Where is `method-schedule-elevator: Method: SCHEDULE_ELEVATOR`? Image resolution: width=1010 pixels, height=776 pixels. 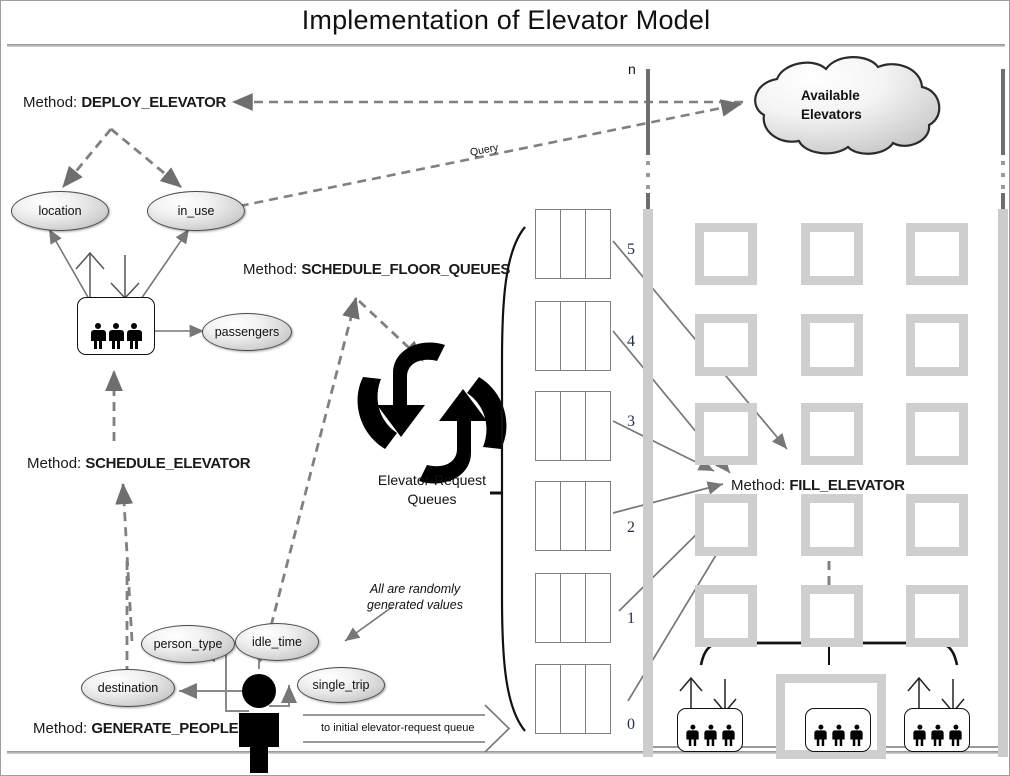
method-schedule-elevator: Method: SCHEDULE_ELEVATOR is located at coordinates (139, 463).